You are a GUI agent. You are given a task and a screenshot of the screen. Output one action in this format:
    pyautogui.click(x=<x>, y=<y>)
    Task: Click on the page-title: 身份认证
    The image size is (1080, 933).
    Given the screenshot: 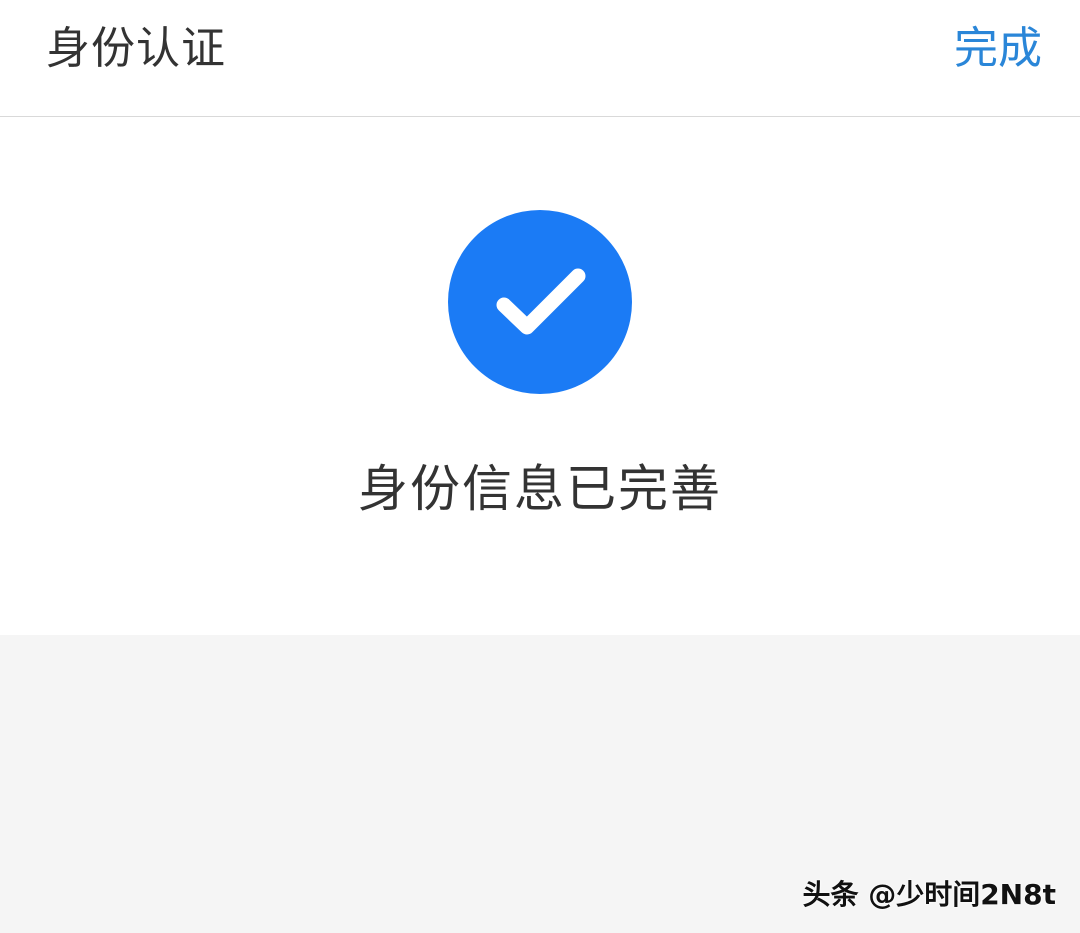 What is the action you would take?
    pyautogui.click(x=136, y=48)
    